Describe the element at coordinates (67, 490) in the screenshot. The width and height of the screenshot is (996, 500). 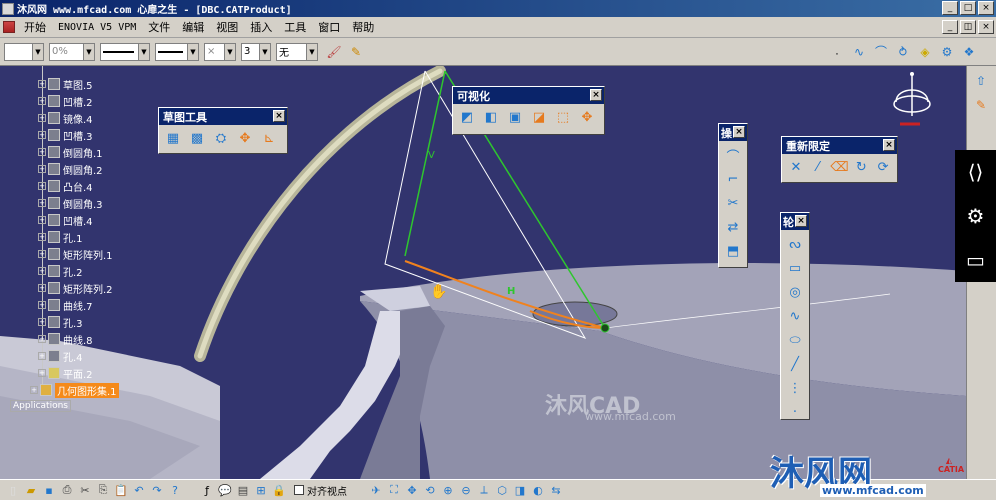
I see `print-icon: ⎙` at that location.